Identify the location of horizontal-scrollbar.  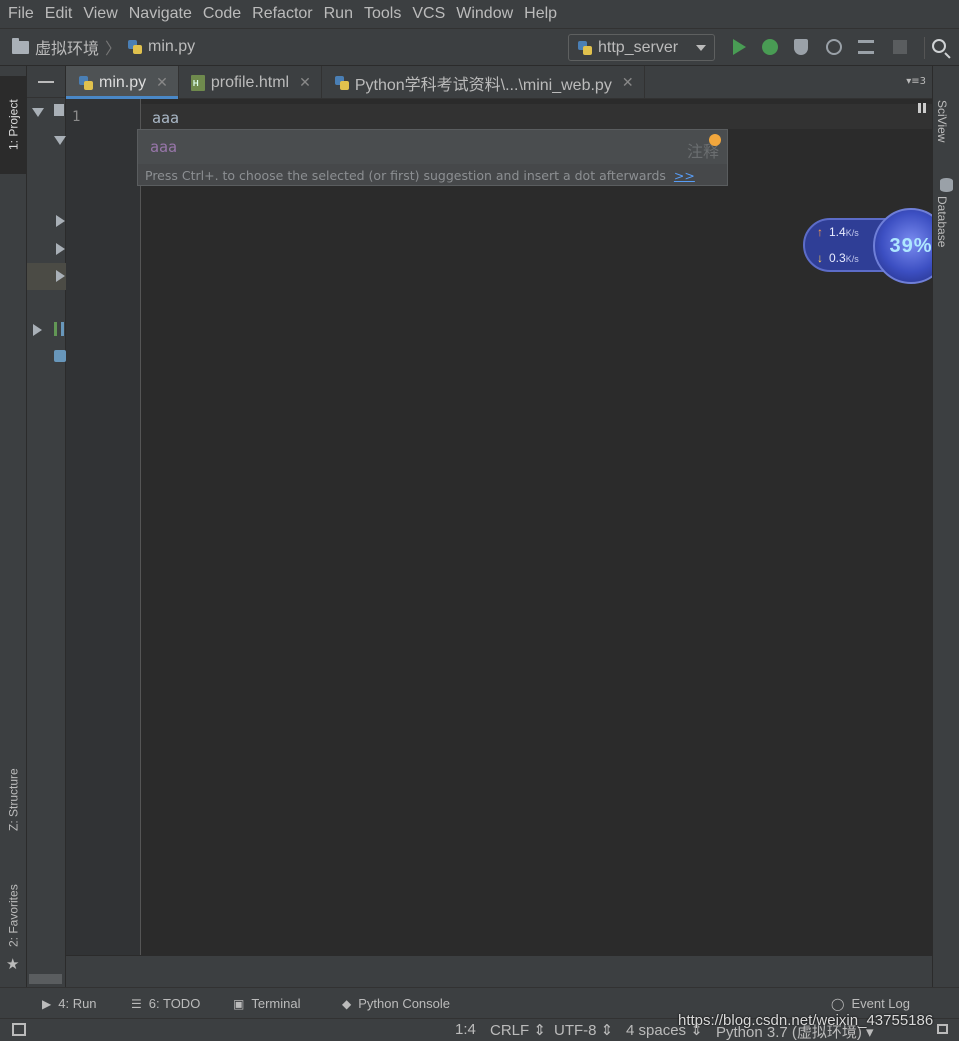
(45, 979).